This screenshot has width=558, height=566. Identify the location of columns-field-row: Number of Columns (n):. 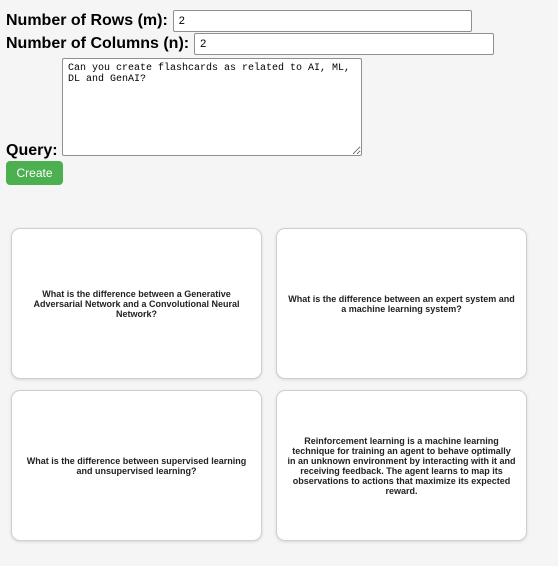
(250, 44).